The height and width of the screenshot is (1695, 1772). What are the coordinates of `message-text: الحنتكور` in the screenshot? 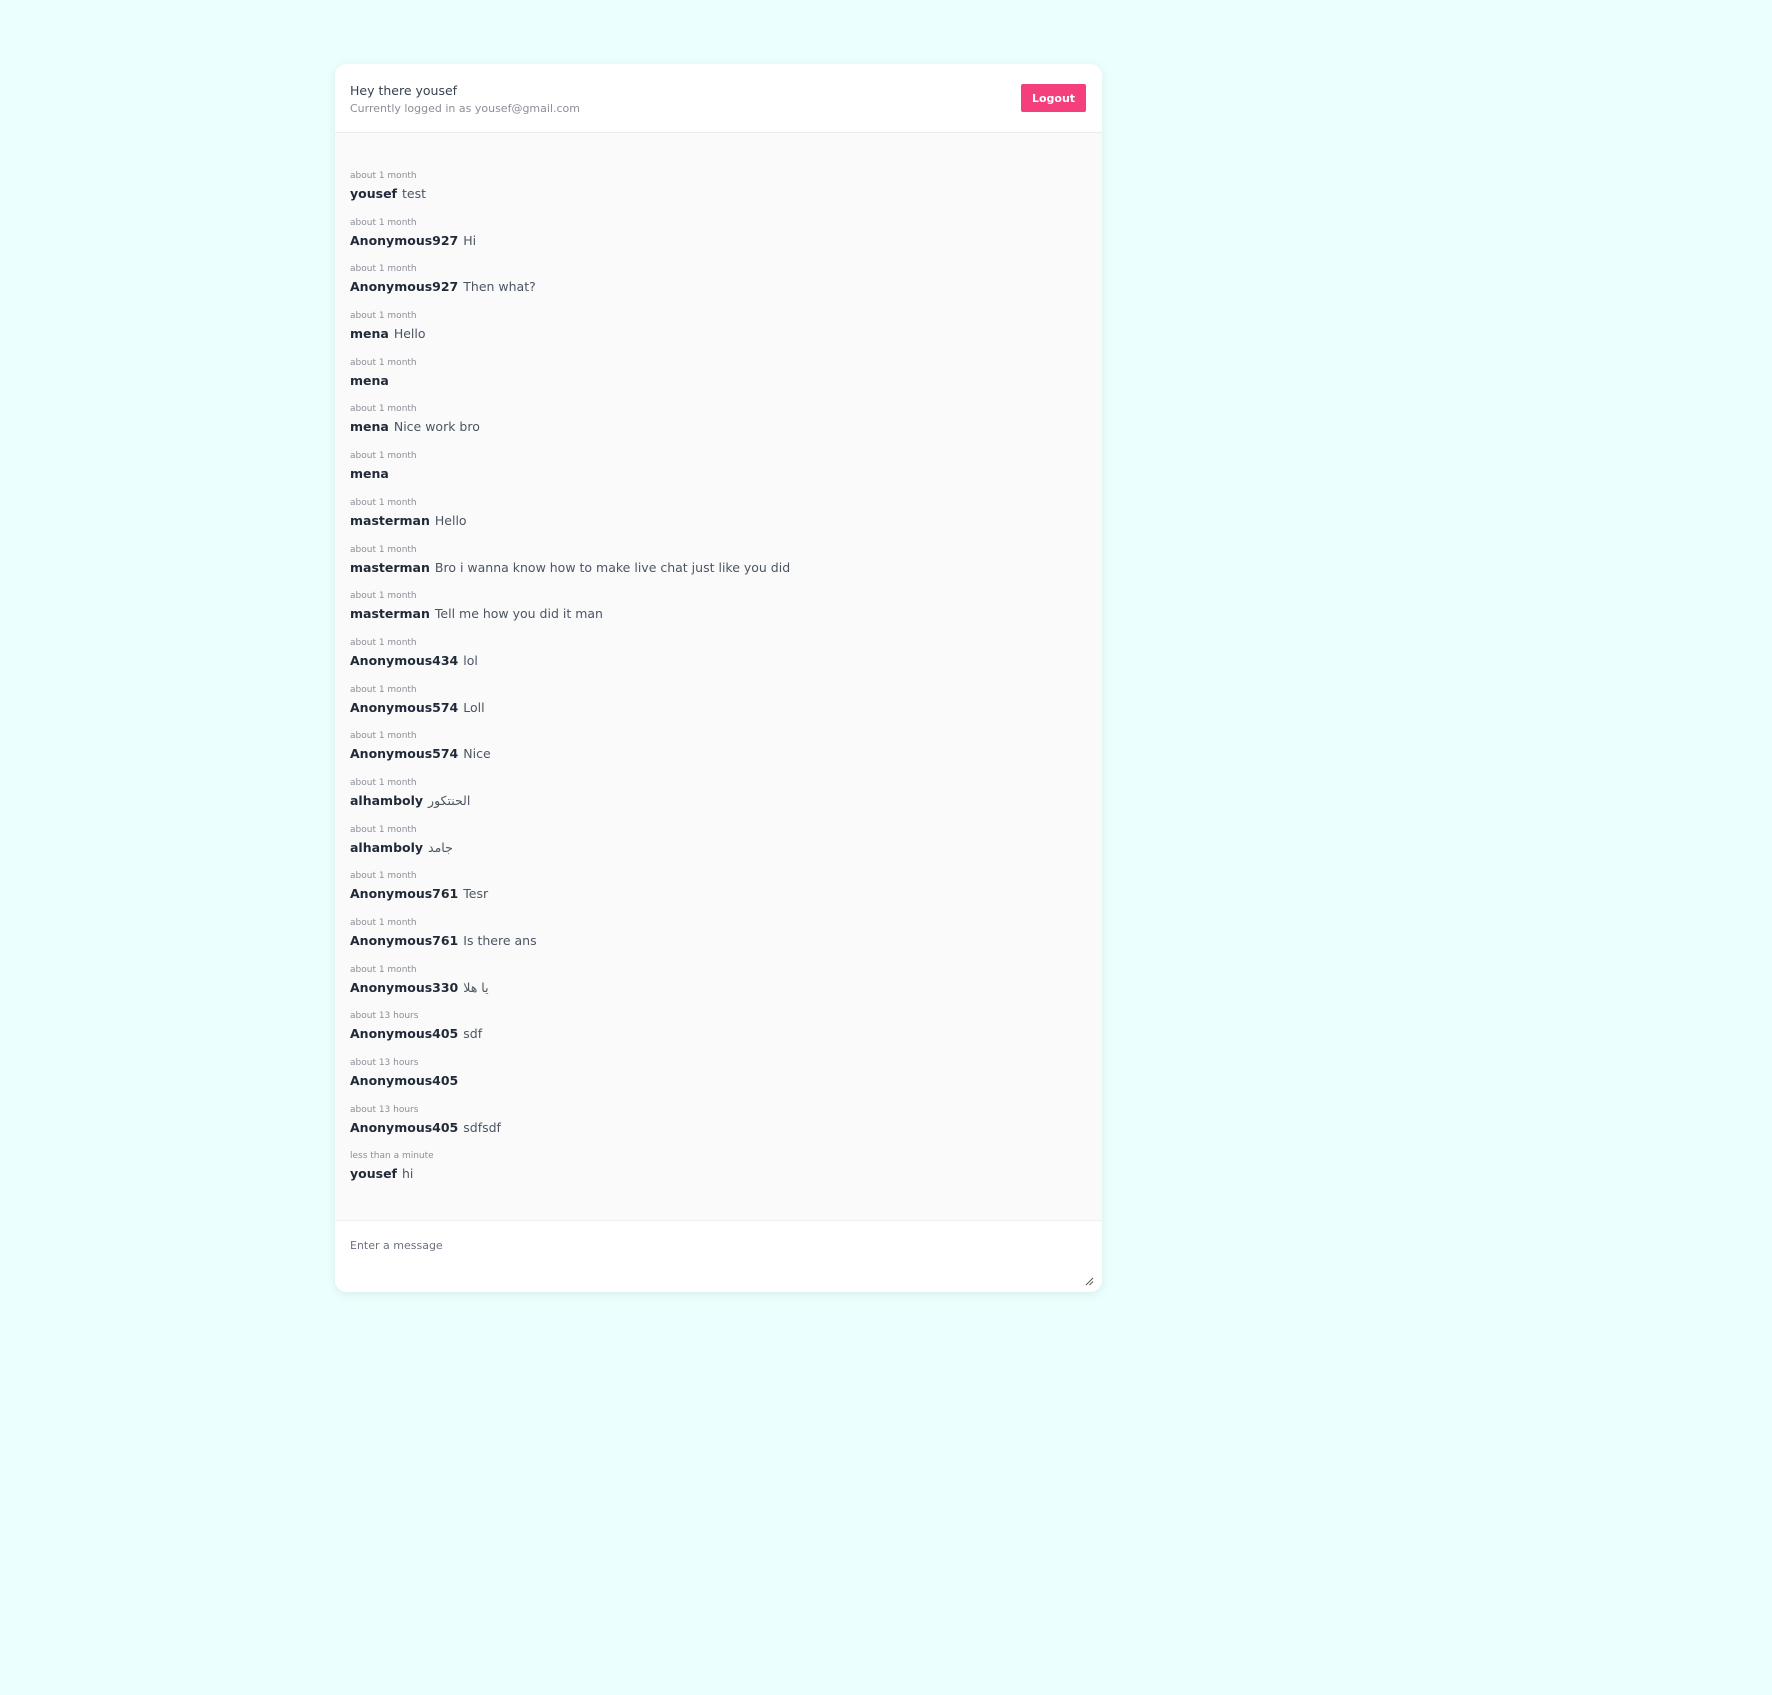 It's located at (449, 800).